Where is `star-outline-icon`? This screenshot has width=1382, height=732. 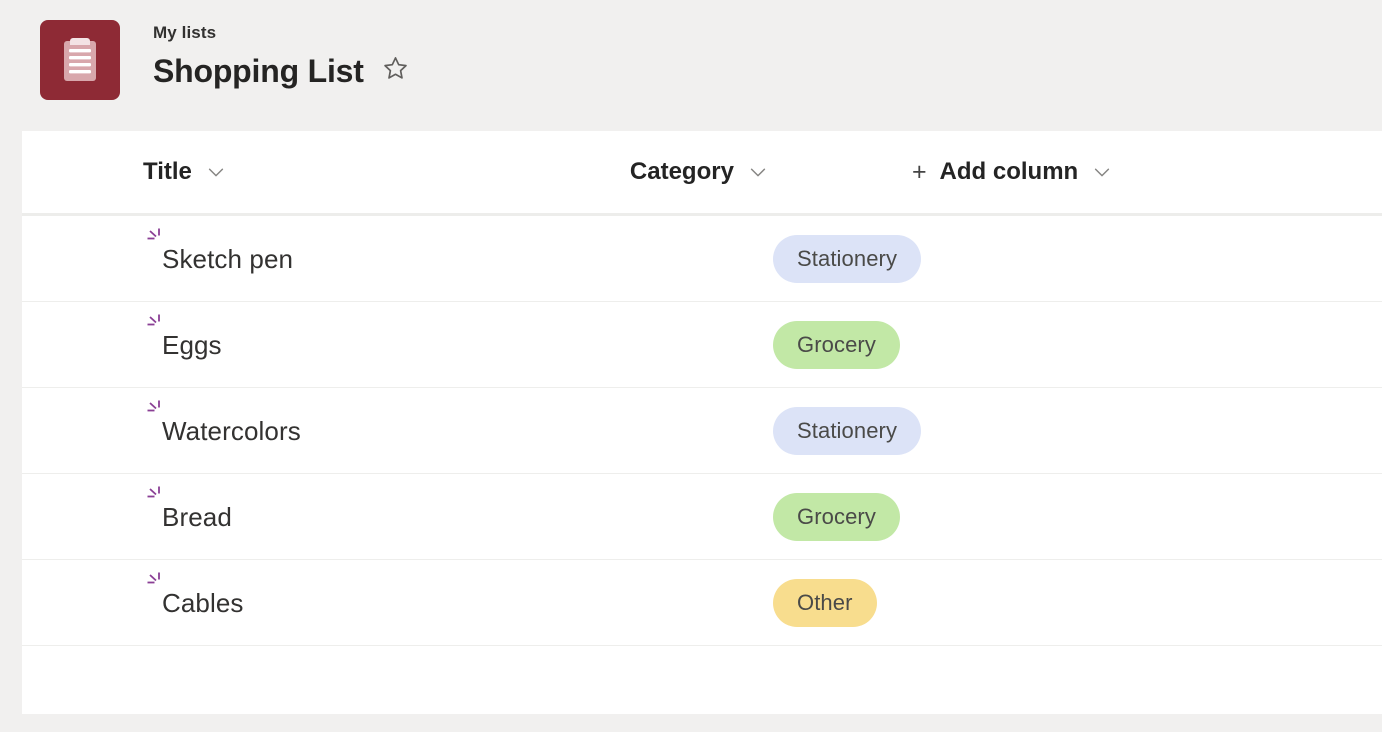
star-outline-icon is located at coordinates (395, 71).